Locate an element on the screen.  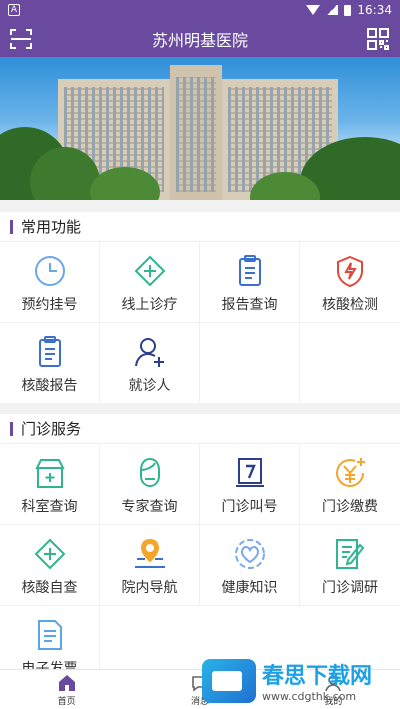
hospital-navigation-button: 院内导航 is located at coordinates (150, 565).